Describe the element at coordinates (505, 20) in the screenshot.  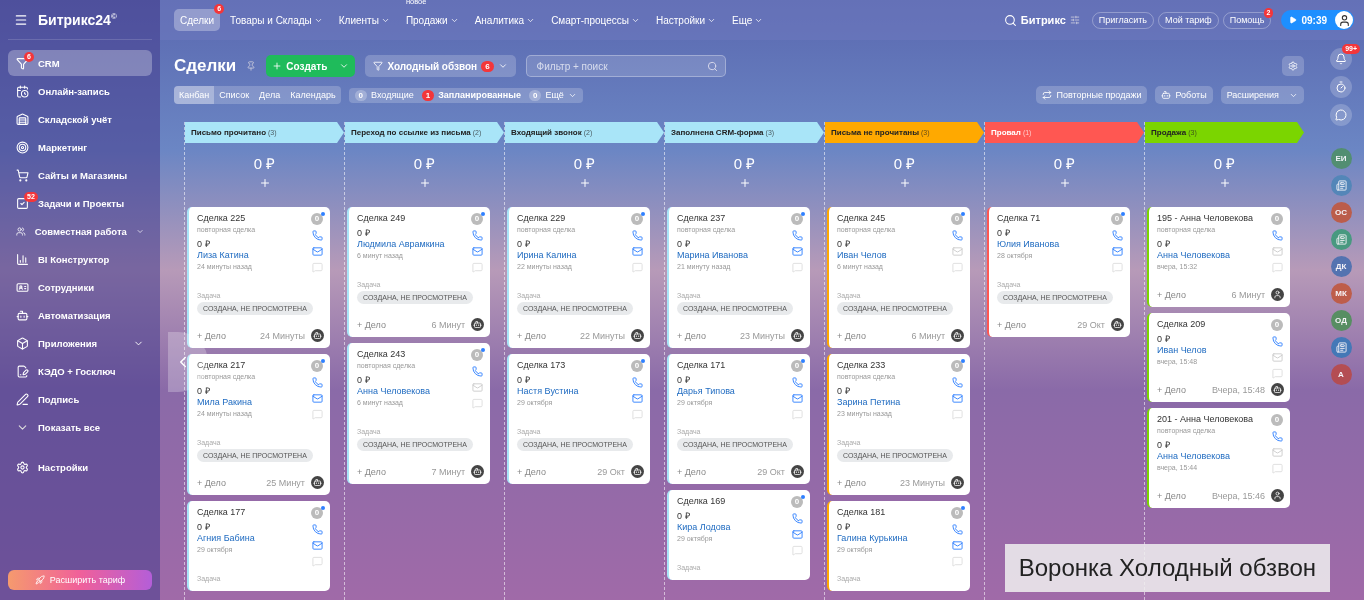
I see `nav-tab: Аналитика` at that location.